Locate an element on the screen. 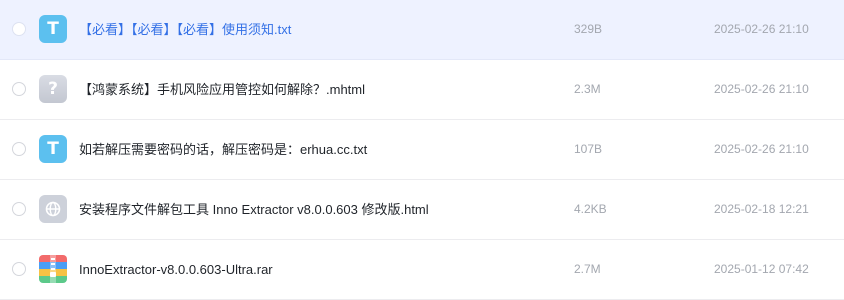 The width and height of the screenshot is (844, 300). unknown-file-icon: ? is located at coordinates (53, 89).